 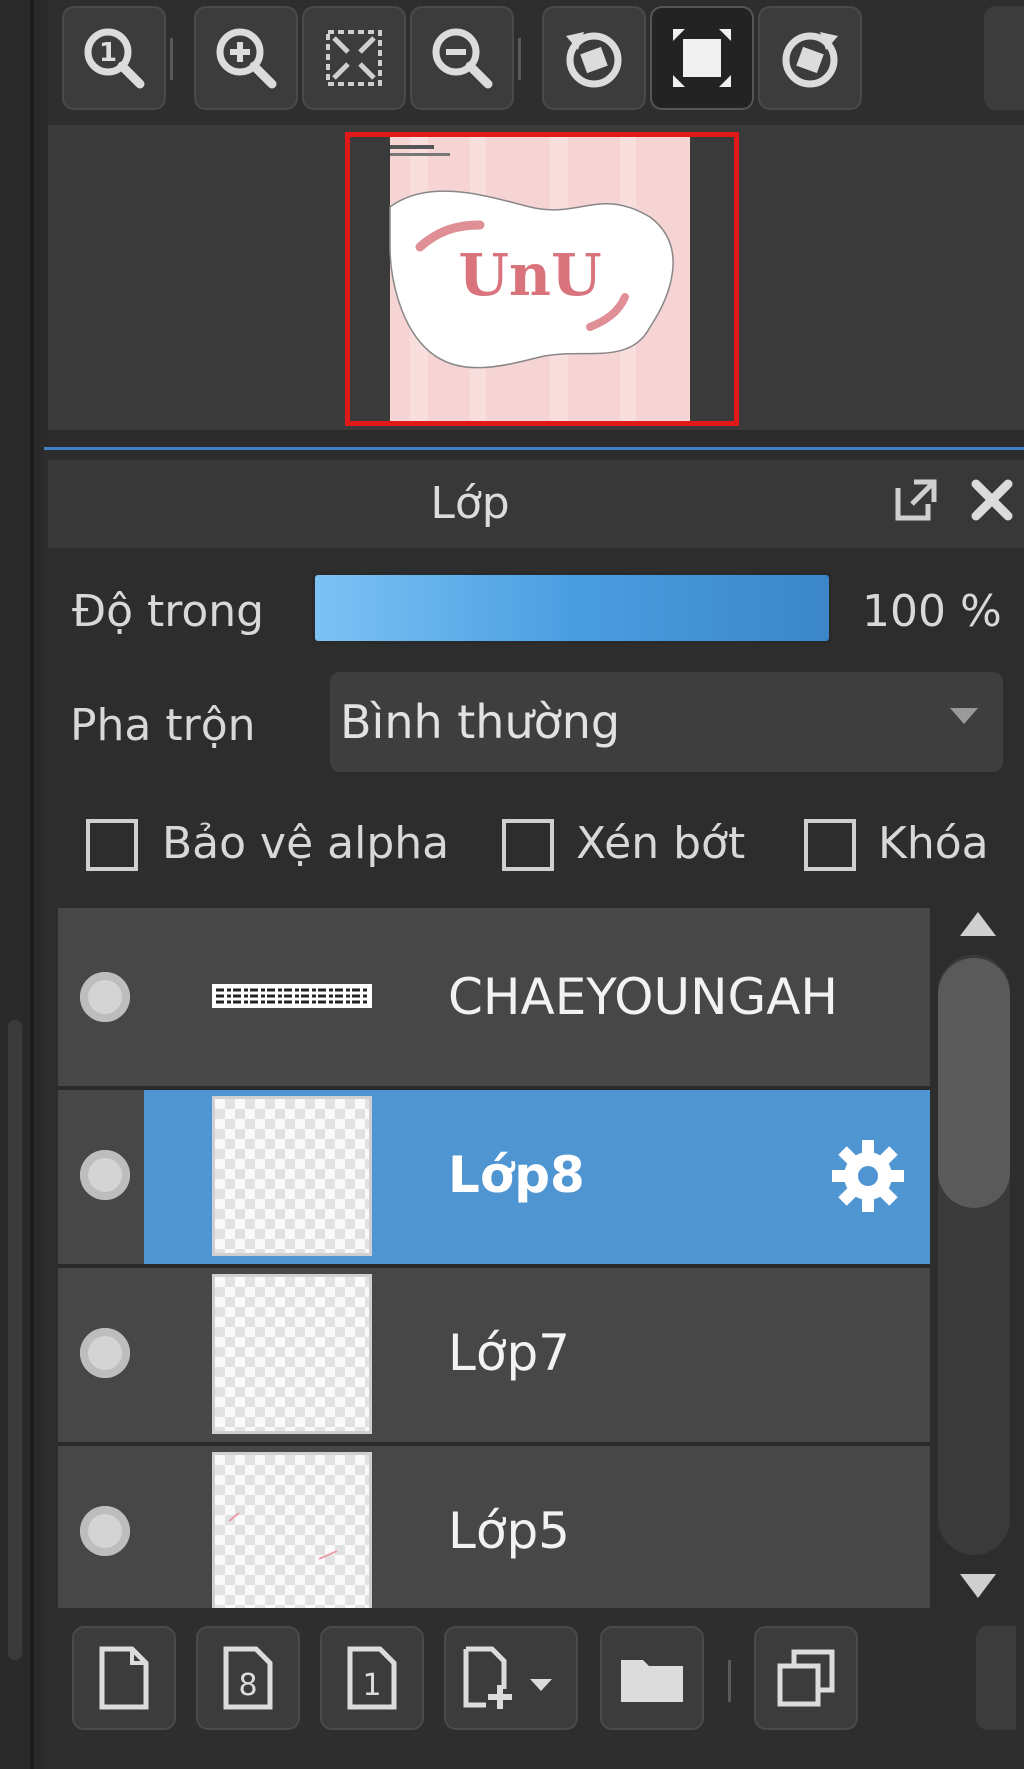 I want to click on gear-icon, so click(x=868, y=1176).